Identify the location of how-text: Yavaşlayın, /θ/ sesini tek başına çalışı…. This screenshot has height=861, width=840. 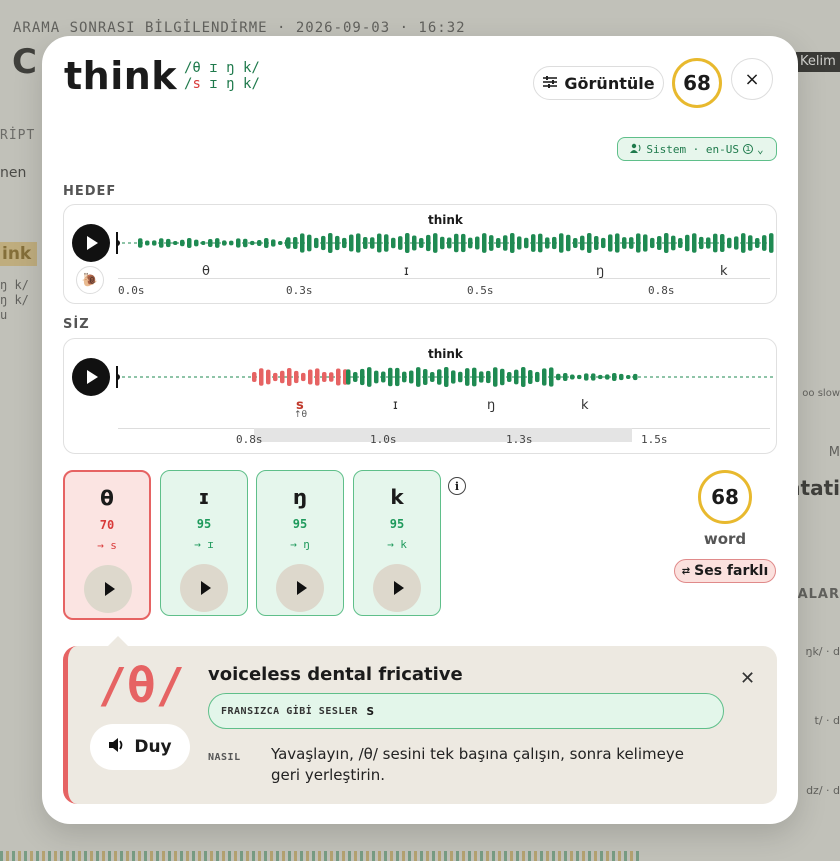
(477, 764).